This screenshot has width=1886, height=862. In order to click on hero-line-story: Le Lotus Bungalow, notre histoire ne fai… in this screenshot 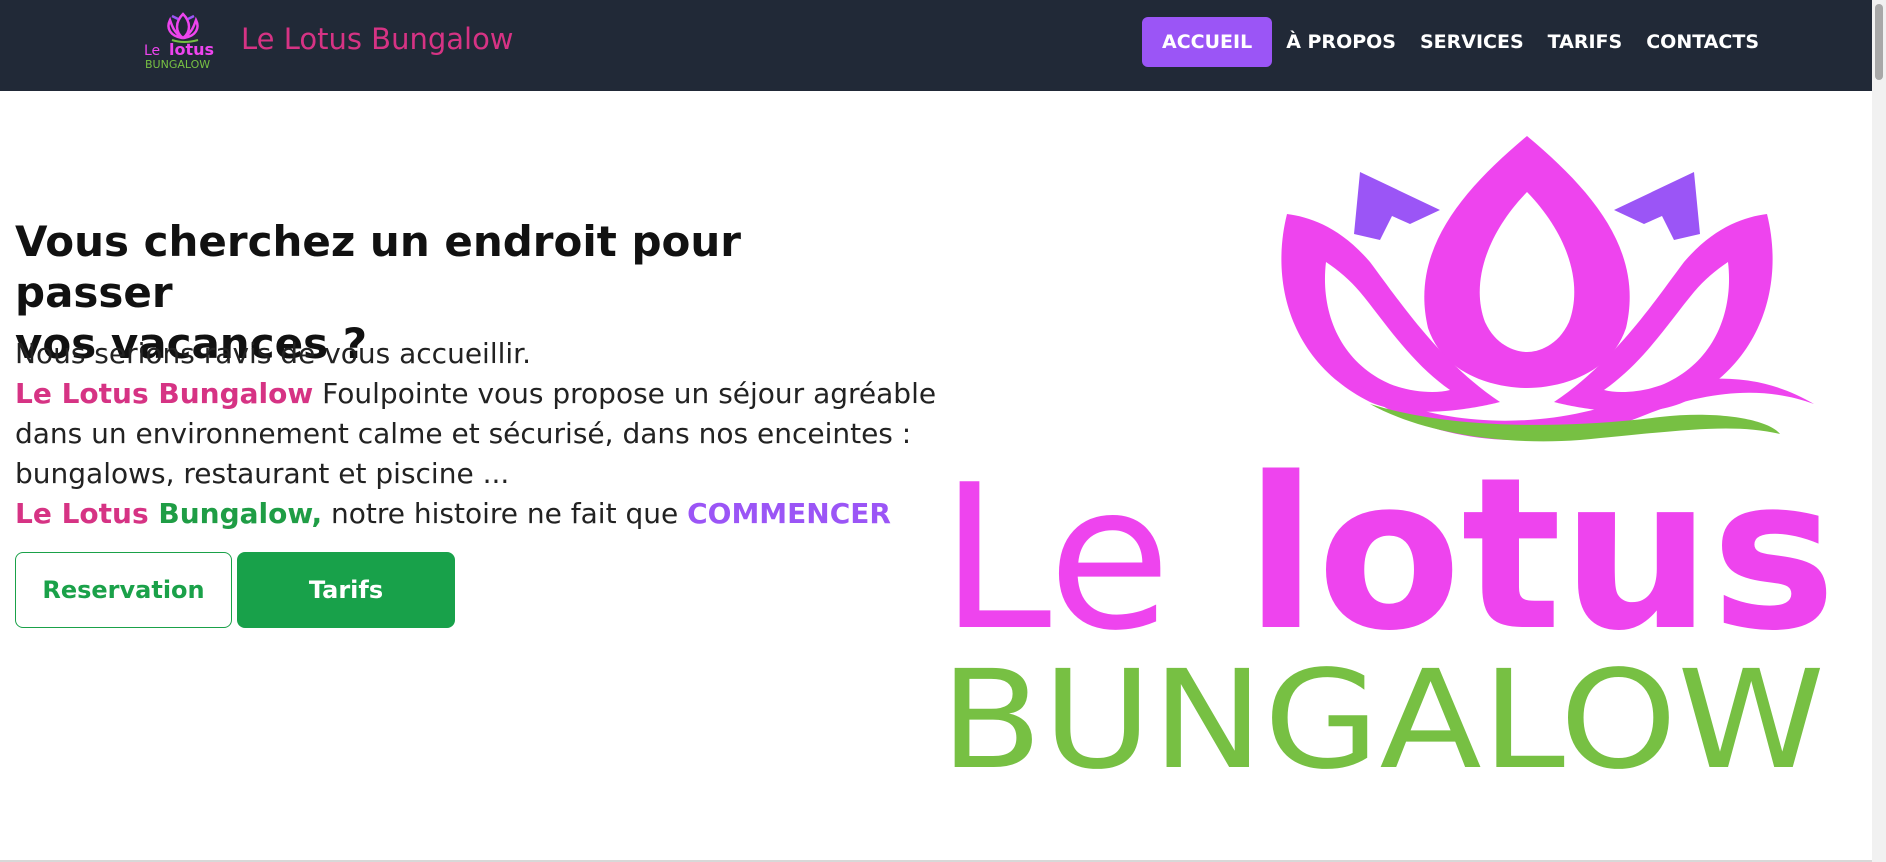, I will do `click(465, 514)`.